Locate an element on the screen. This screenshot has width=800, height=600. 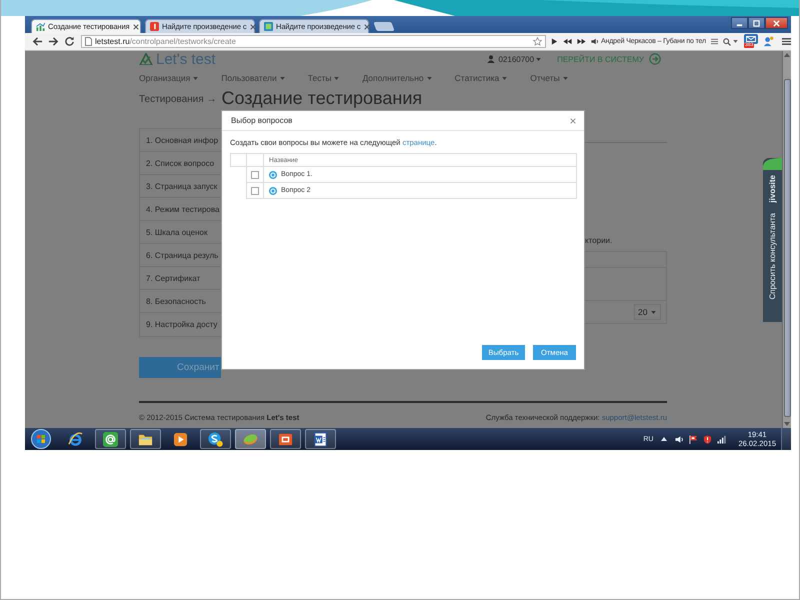
forward-icon is located at coordinates (53, 41).